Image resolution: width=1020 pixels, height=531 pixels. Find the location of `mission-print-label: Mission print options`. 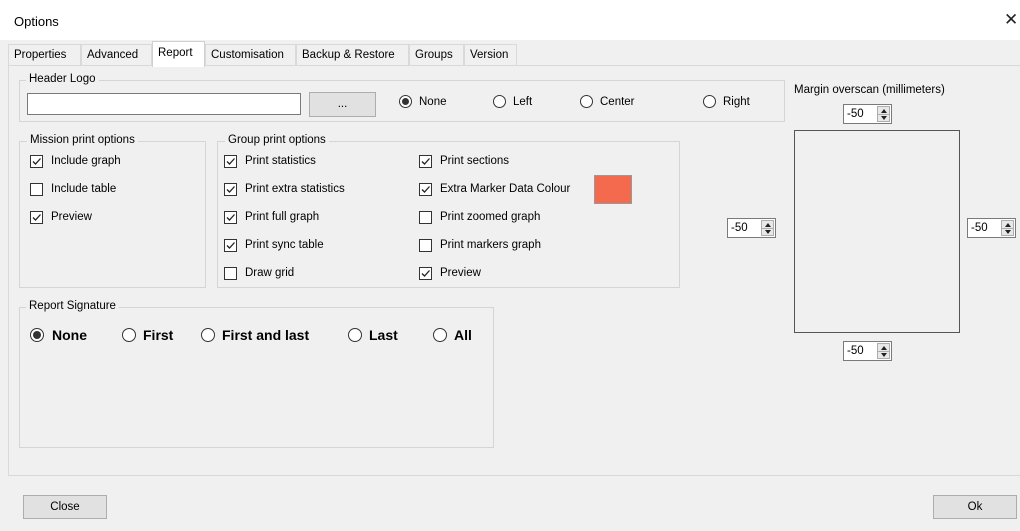

mission-print-label: Mission print options is located at coordinates (82, 140).